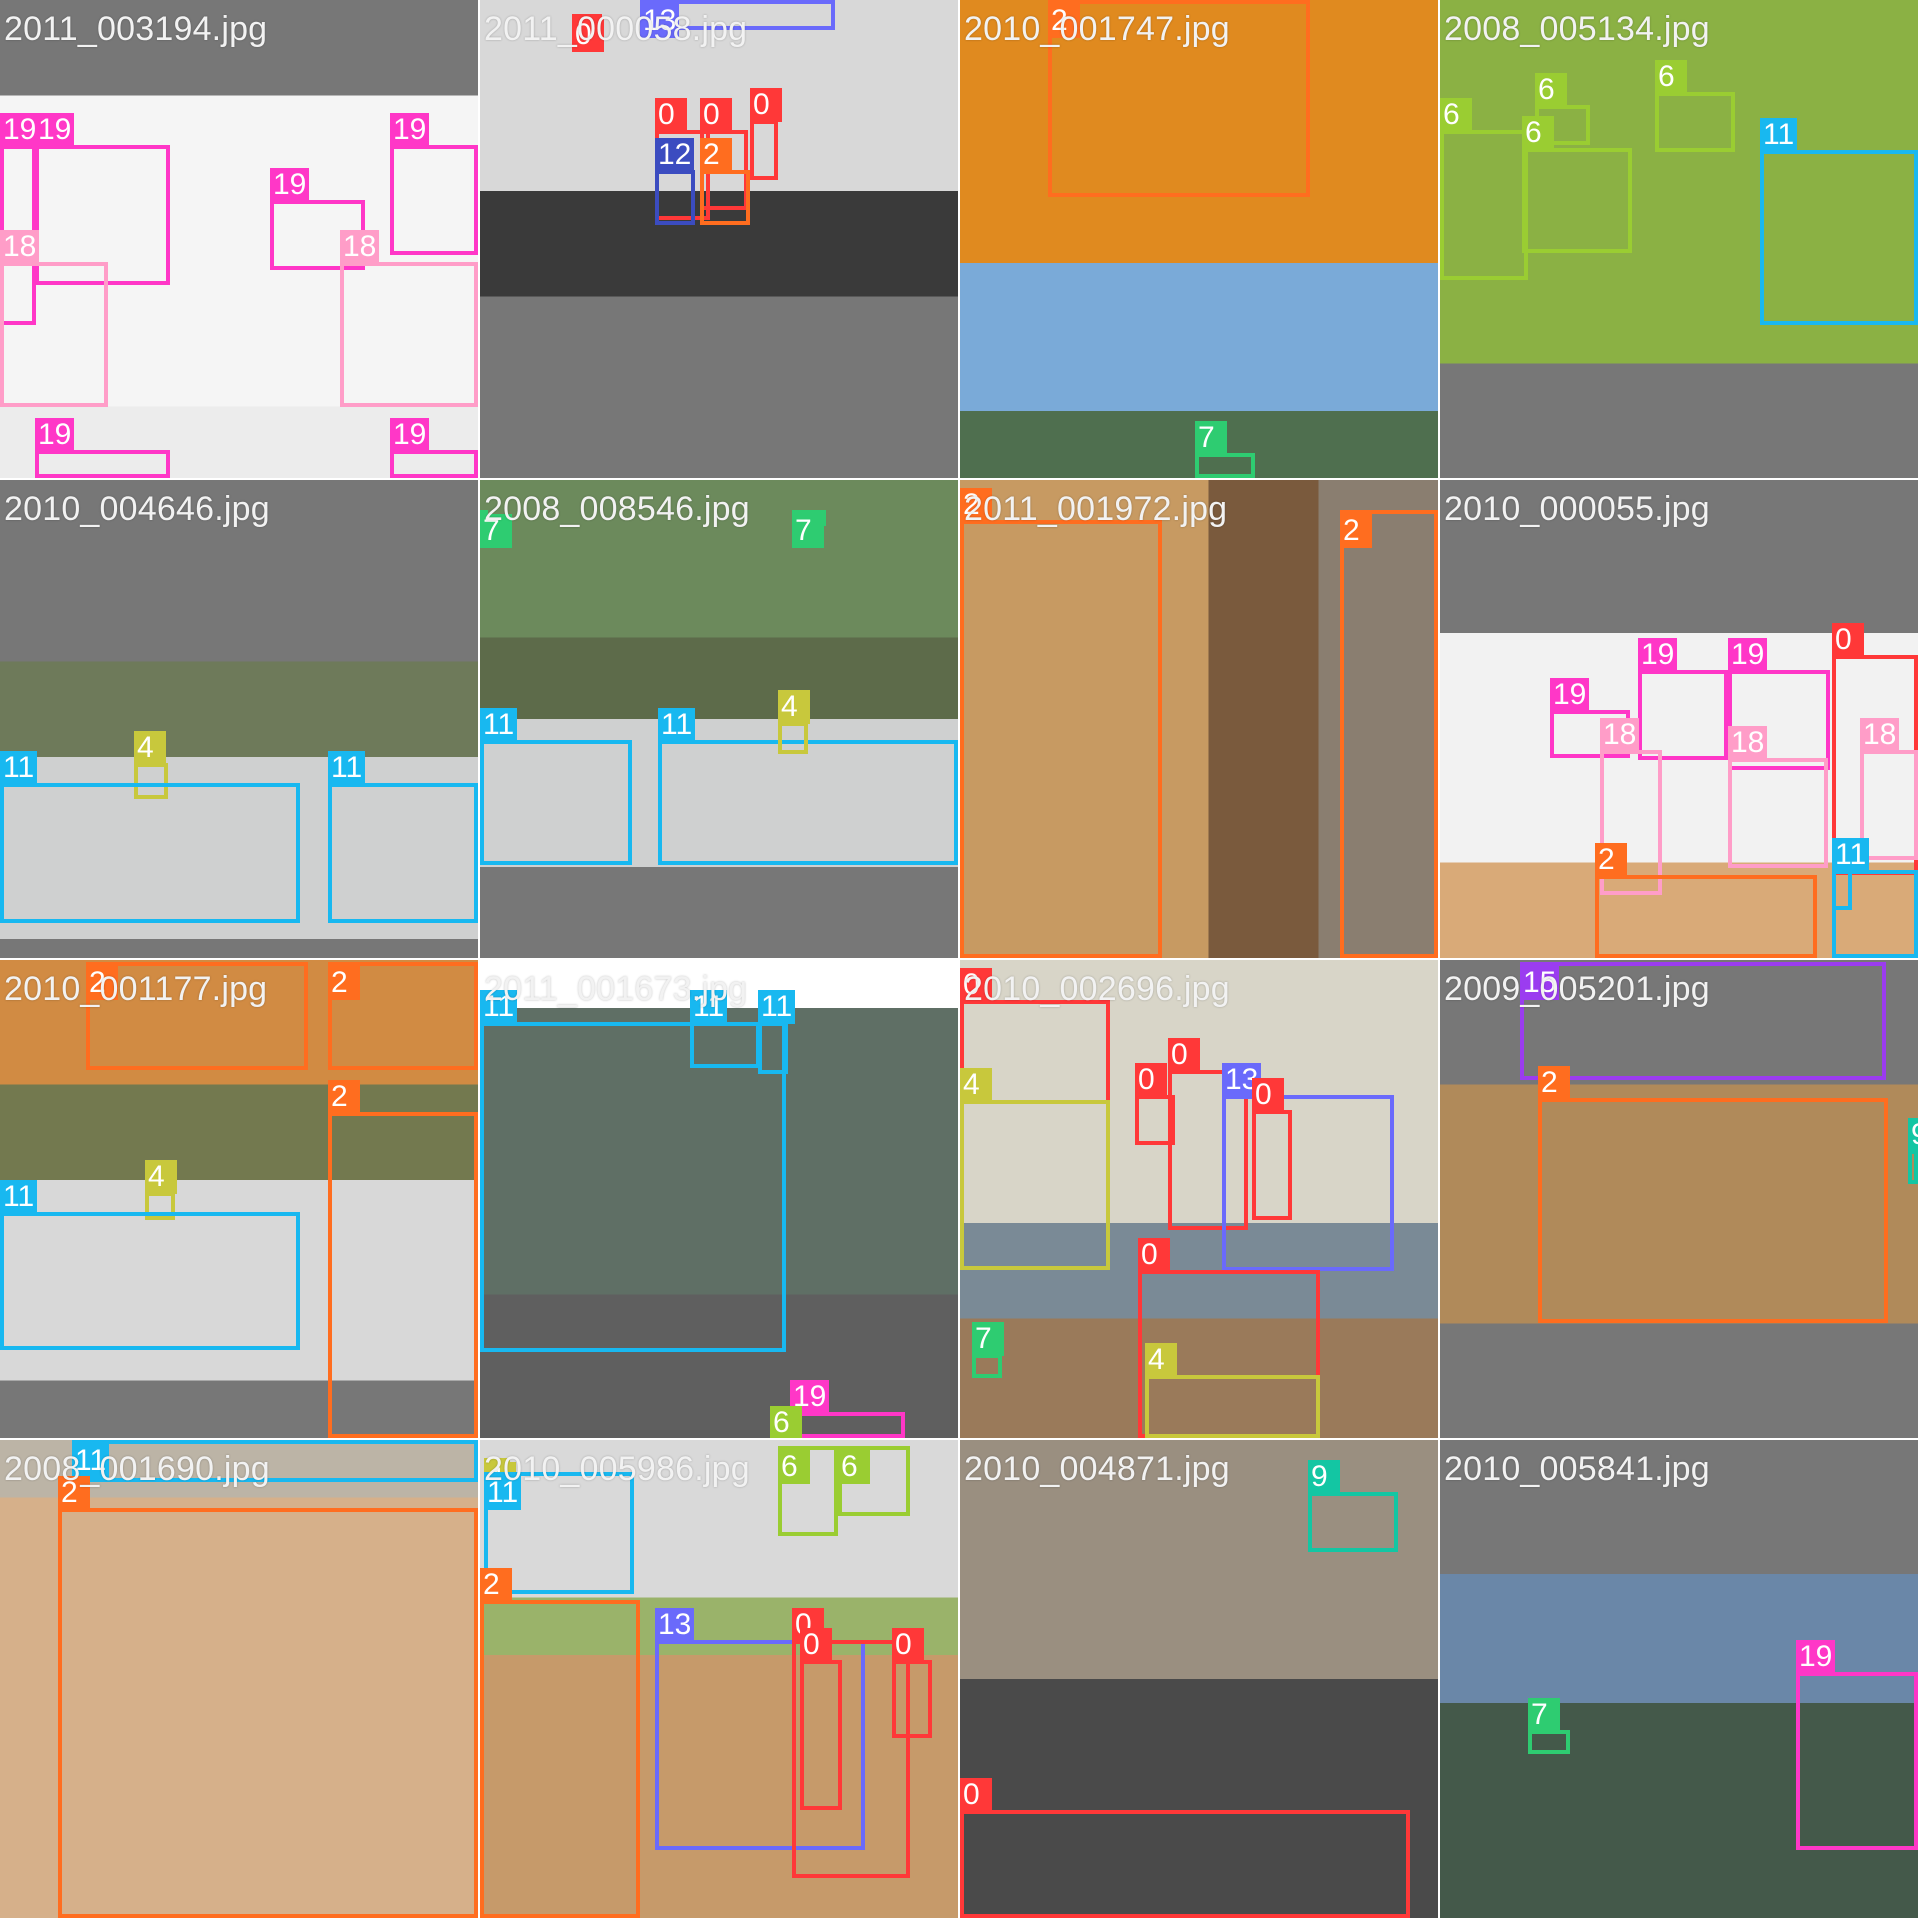 Image resolution: width=1920 pixels, height=1920 pixels. What do you see at coordinates (239, 1199) in the screenshot?
I see `mosaic-tile: 2010_001177.jpg 2 2 2 4 11` at bounding box center [239, 1199].